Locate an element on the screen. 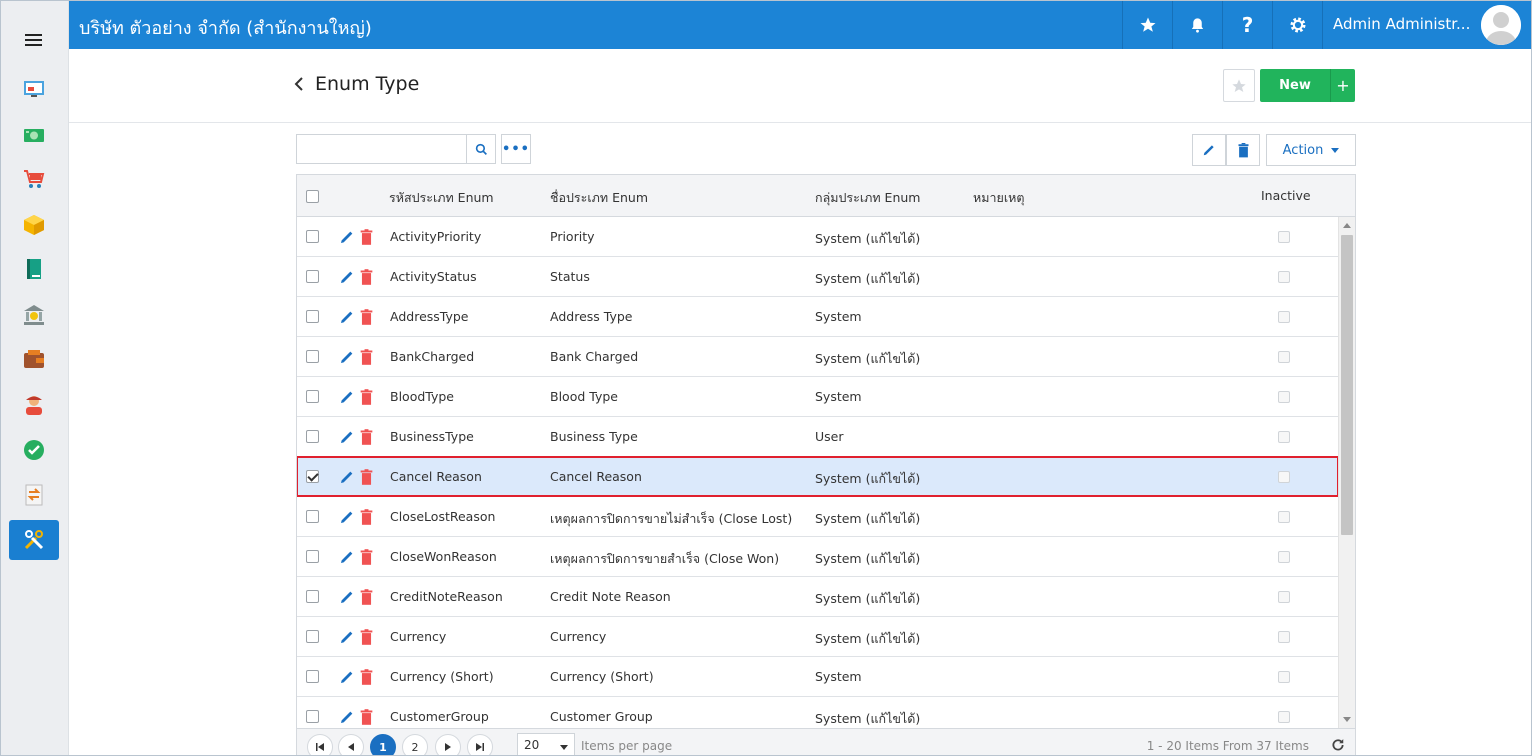 The height and width of the screenshot is (756, 1532). delete-selected-button is located at coordinates (1243, 150).